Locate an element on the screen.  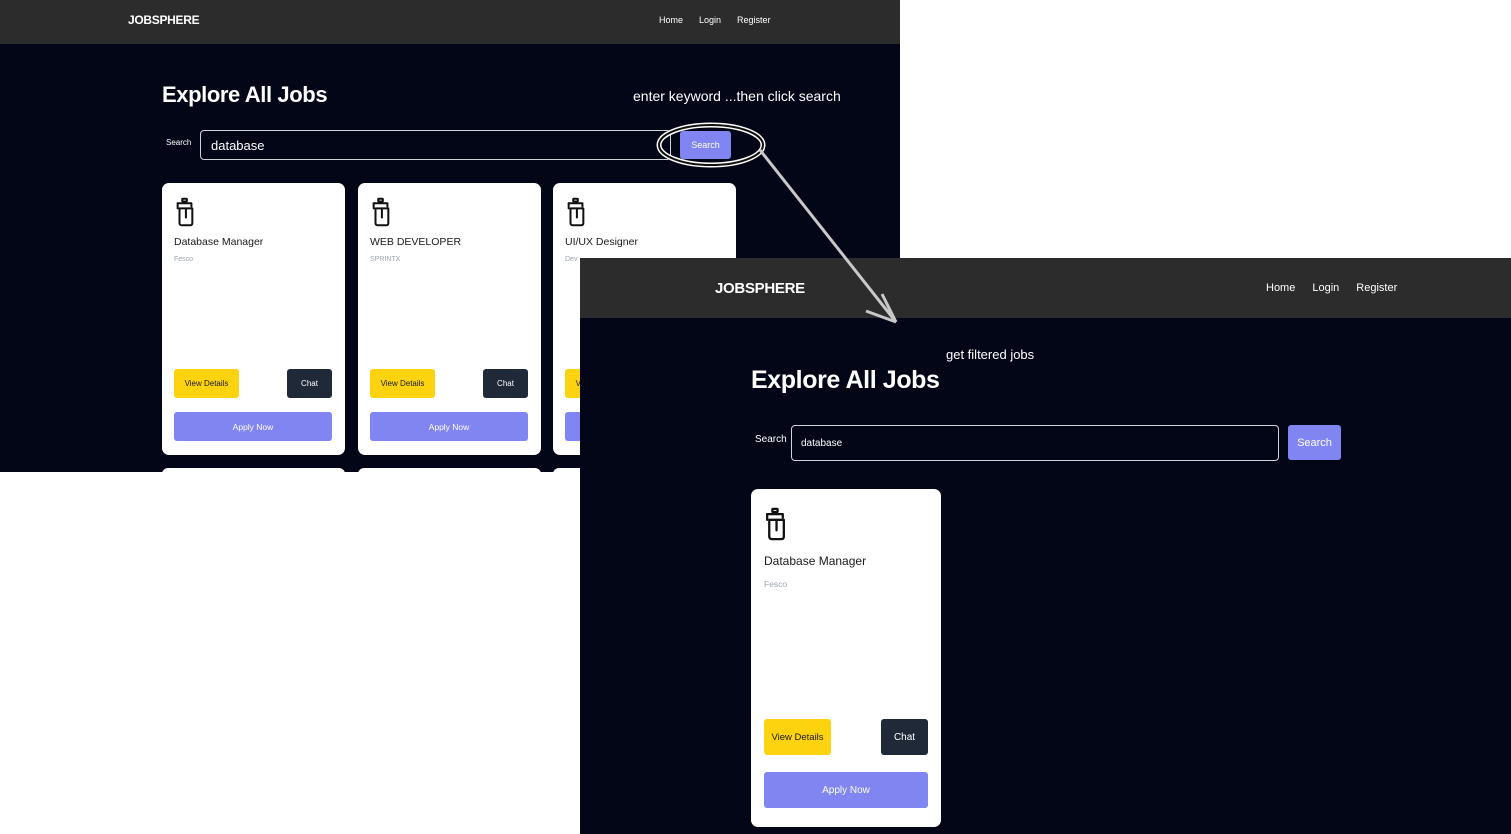
annotation-step-1: enter keyword ...then click search is located at coordinates (737, 96).